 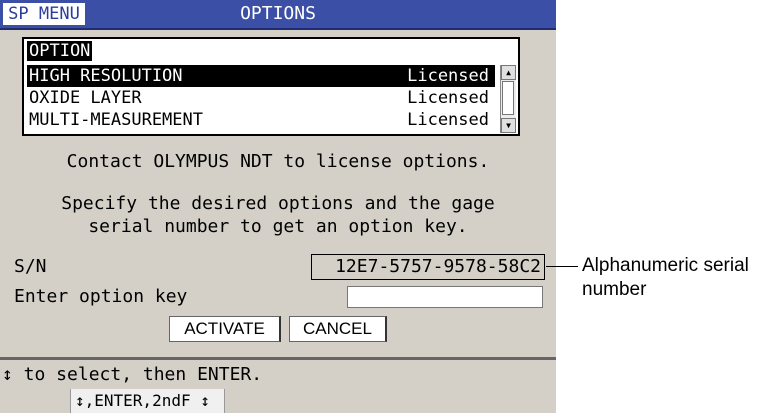 What do you see at coordinates (30, 266) in the screenshot?
I see `serial-number-label: S/N` at bounding box center [30, 266].